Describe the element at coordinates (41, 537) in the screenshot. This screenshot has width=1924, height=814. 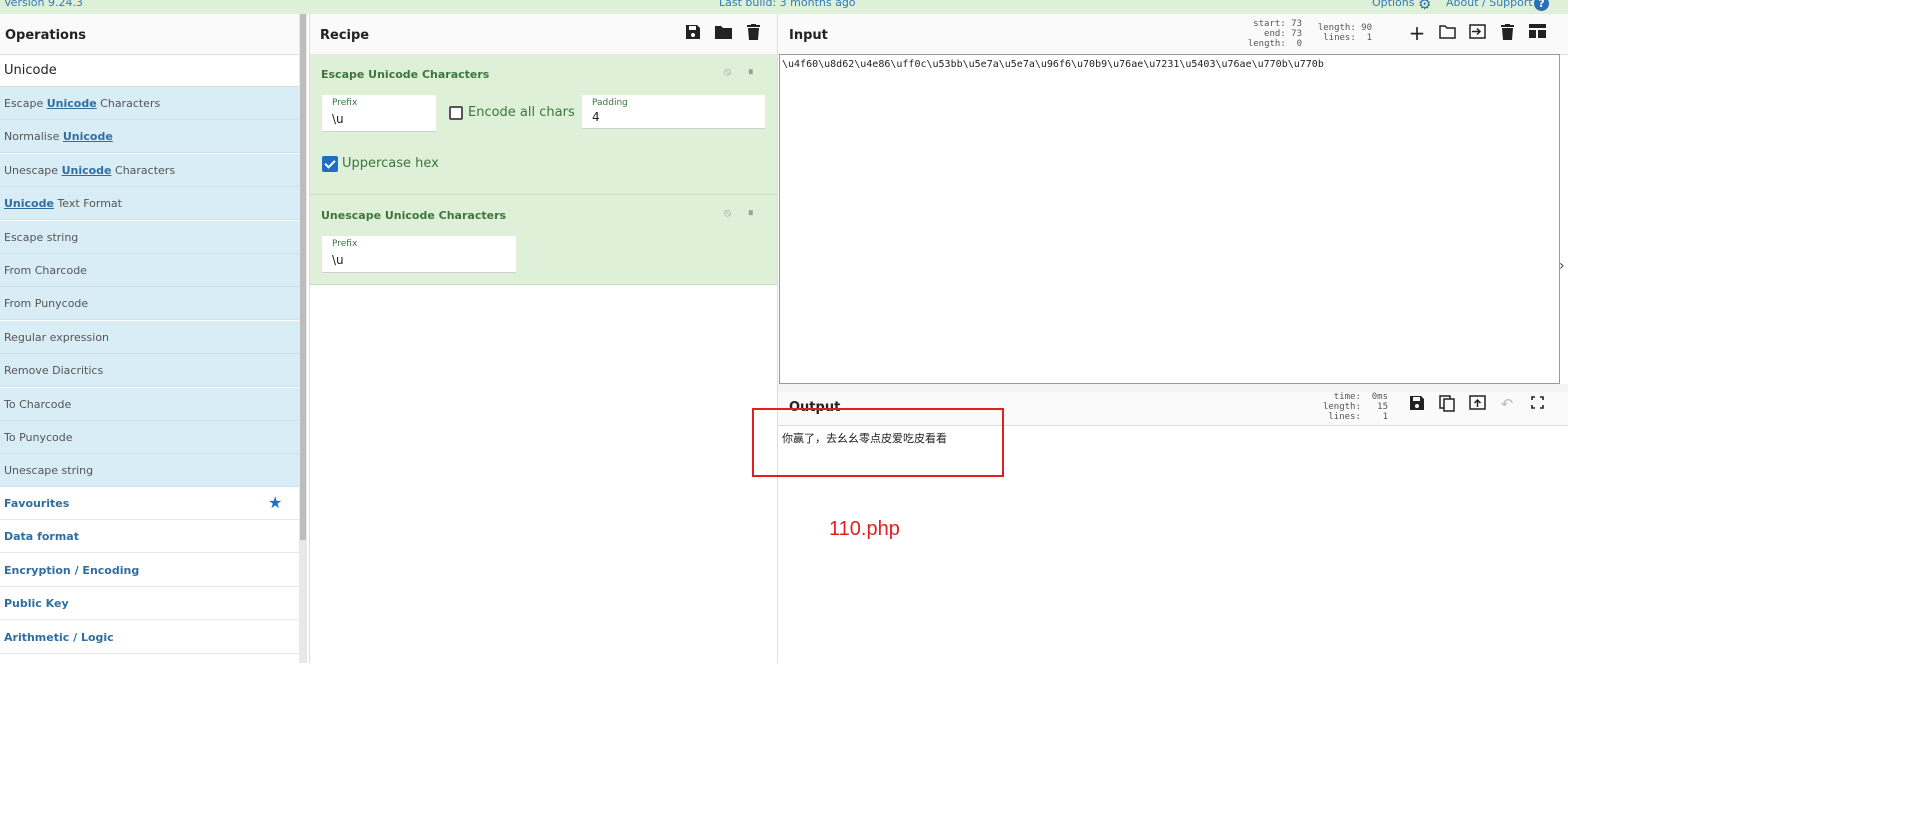
I see `category-item-label: Data format` at that location.